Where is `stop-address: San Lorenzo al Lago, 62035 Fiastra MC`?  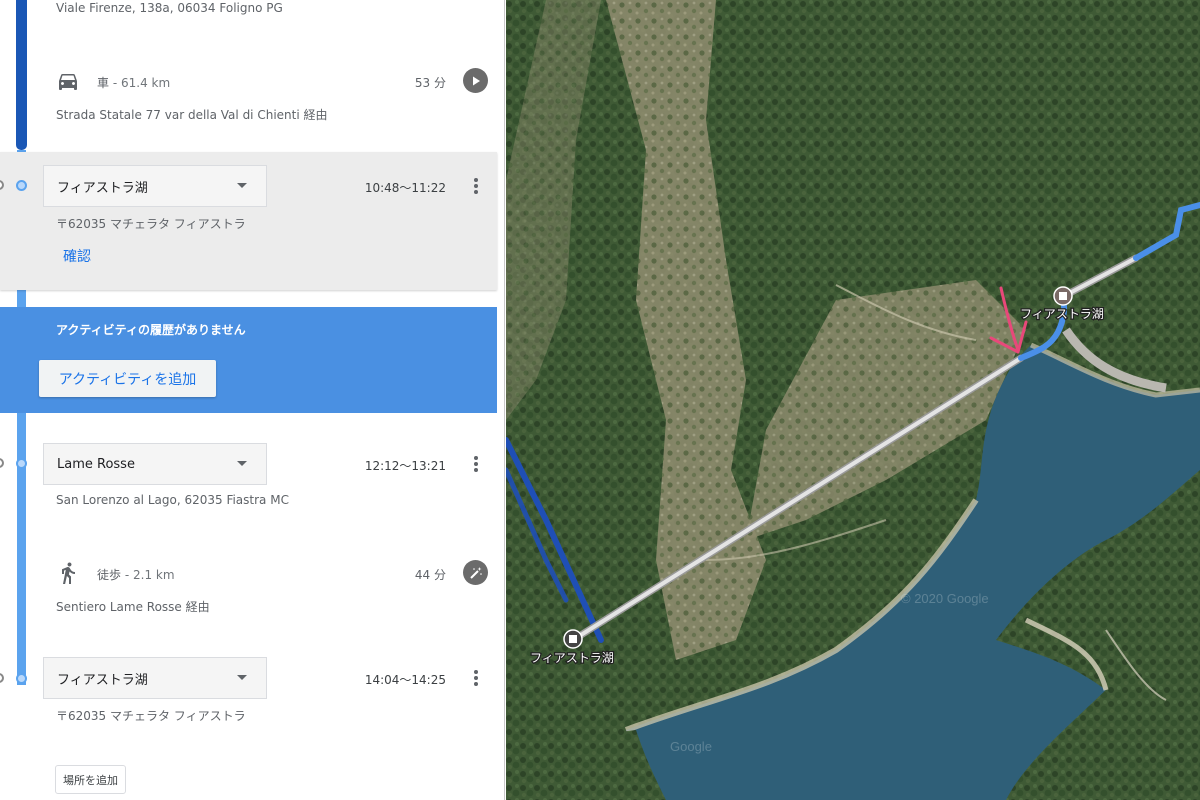 stop-address: San Lorenzo al Lago, 62035 Fiastra MC is located at coordinates (172, 500).